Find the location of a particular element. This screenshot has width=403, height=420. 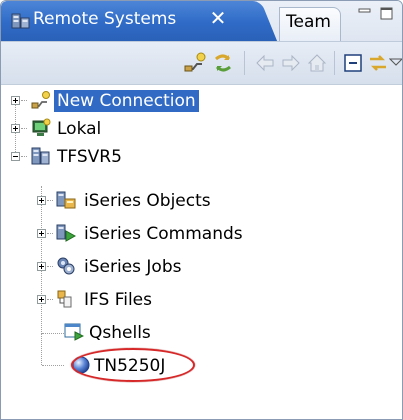

iseries-jobs-icon is located at coordinates (66, 266).